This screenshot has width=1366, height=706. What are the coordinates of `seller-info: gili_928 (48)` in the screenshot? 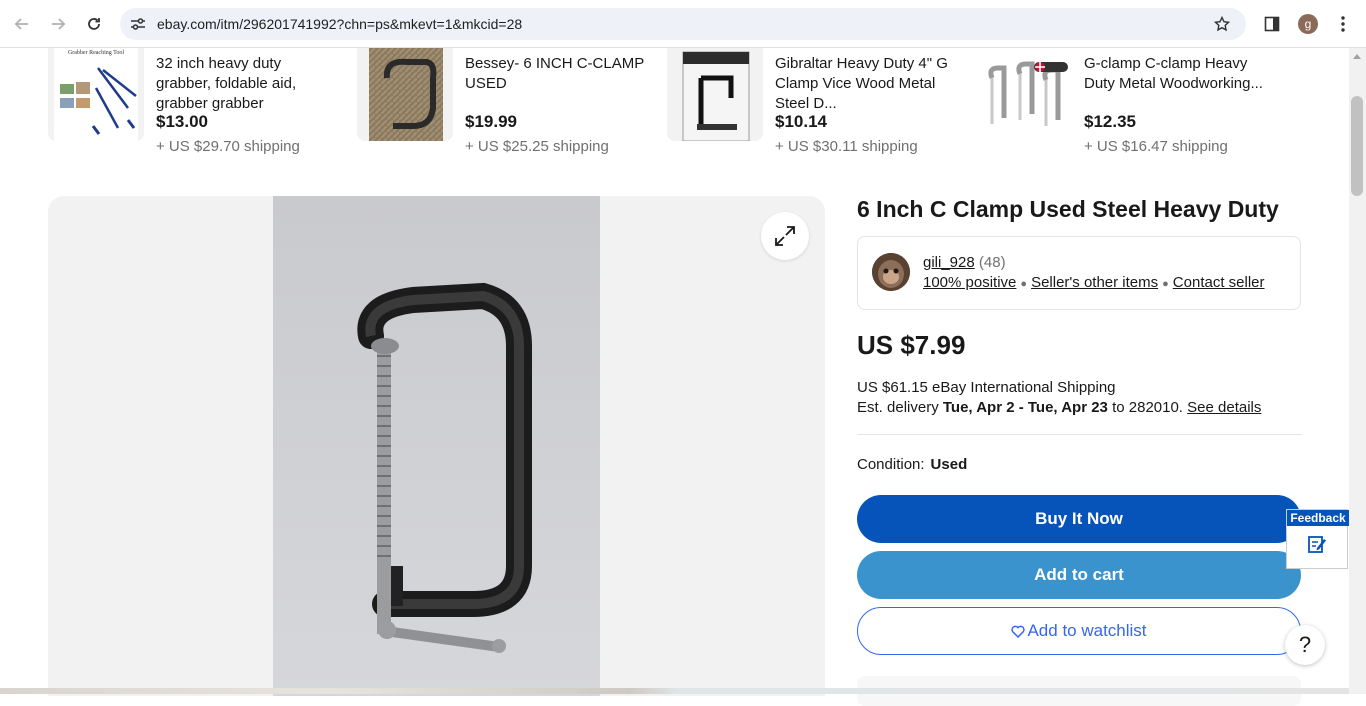 It's located at (964, 262).